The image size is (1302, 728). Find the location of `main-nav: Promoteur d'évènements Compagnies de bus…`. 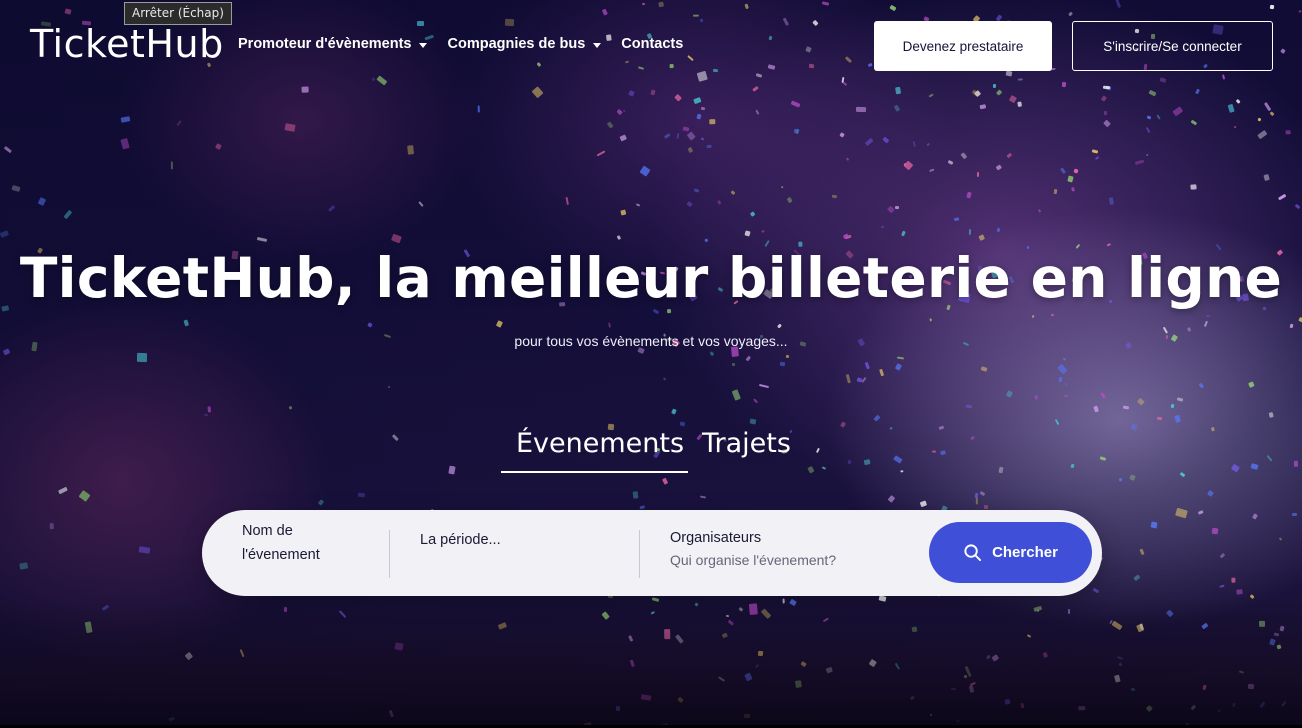

main-nav: Promoteur d'évènements Compagnies de bus… is located at coordinates (460, 44).